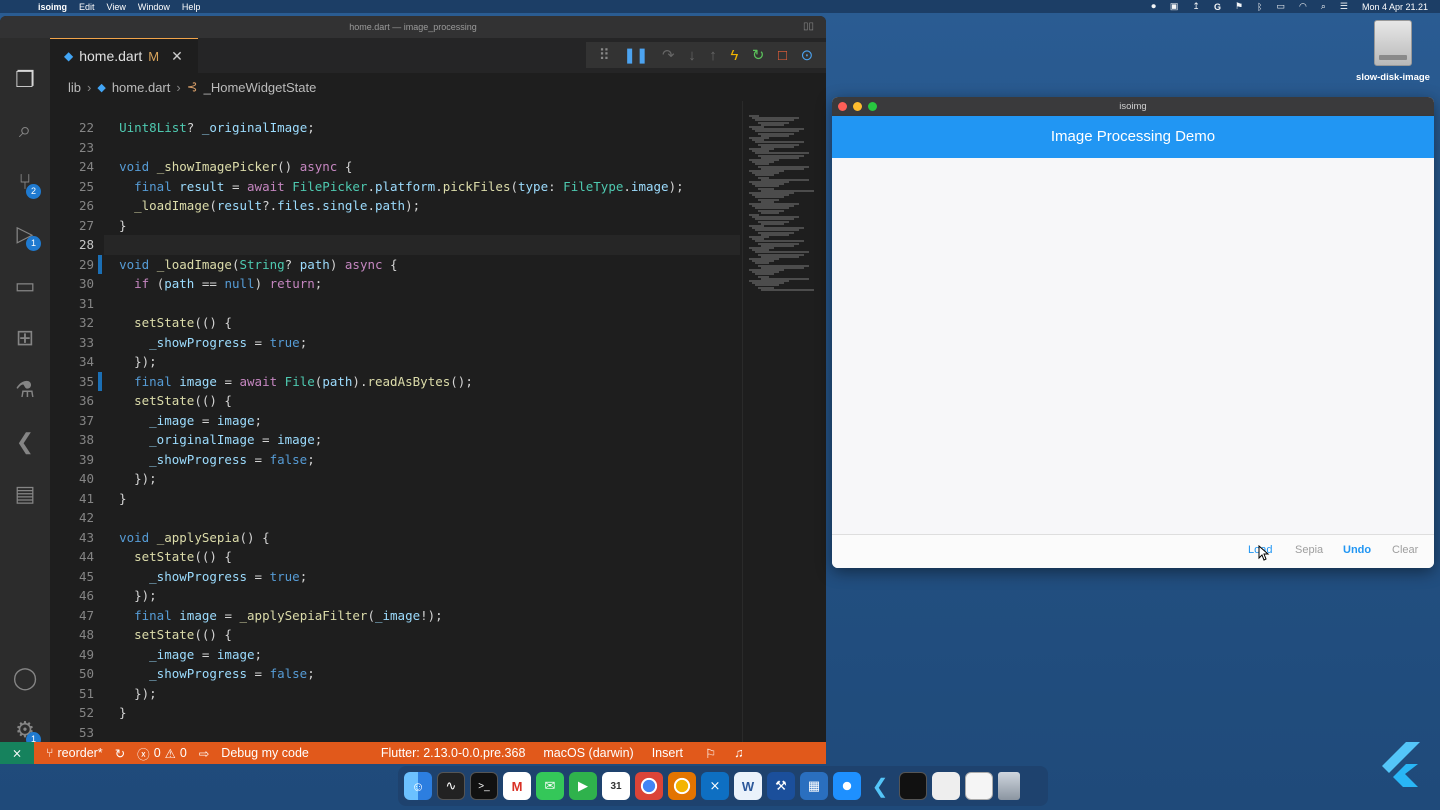  Describe the element at coordinates (86, 654) in the screenshot. I see `line-number: 49` at that location.